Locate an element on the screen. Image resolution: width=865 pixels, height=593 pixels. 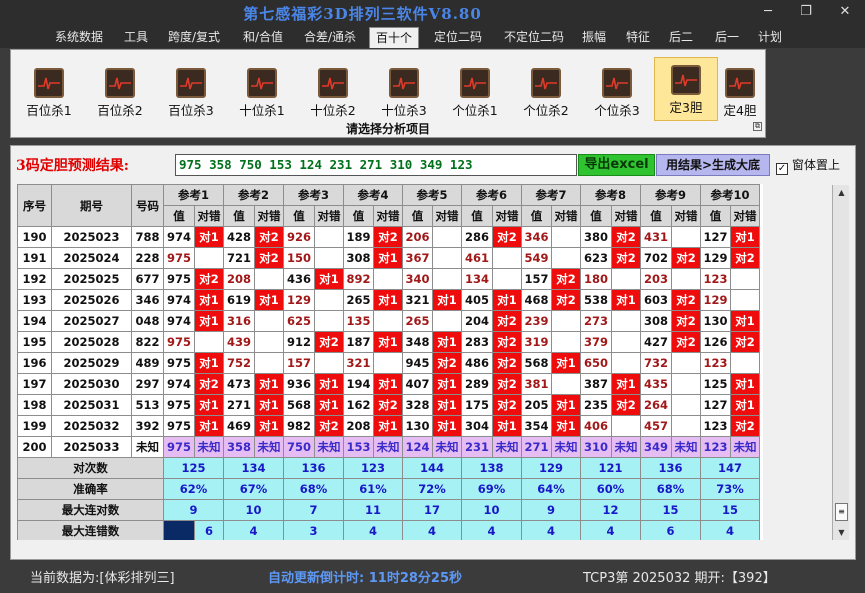
row-seq: 197 is located at coordinates (34, 384).